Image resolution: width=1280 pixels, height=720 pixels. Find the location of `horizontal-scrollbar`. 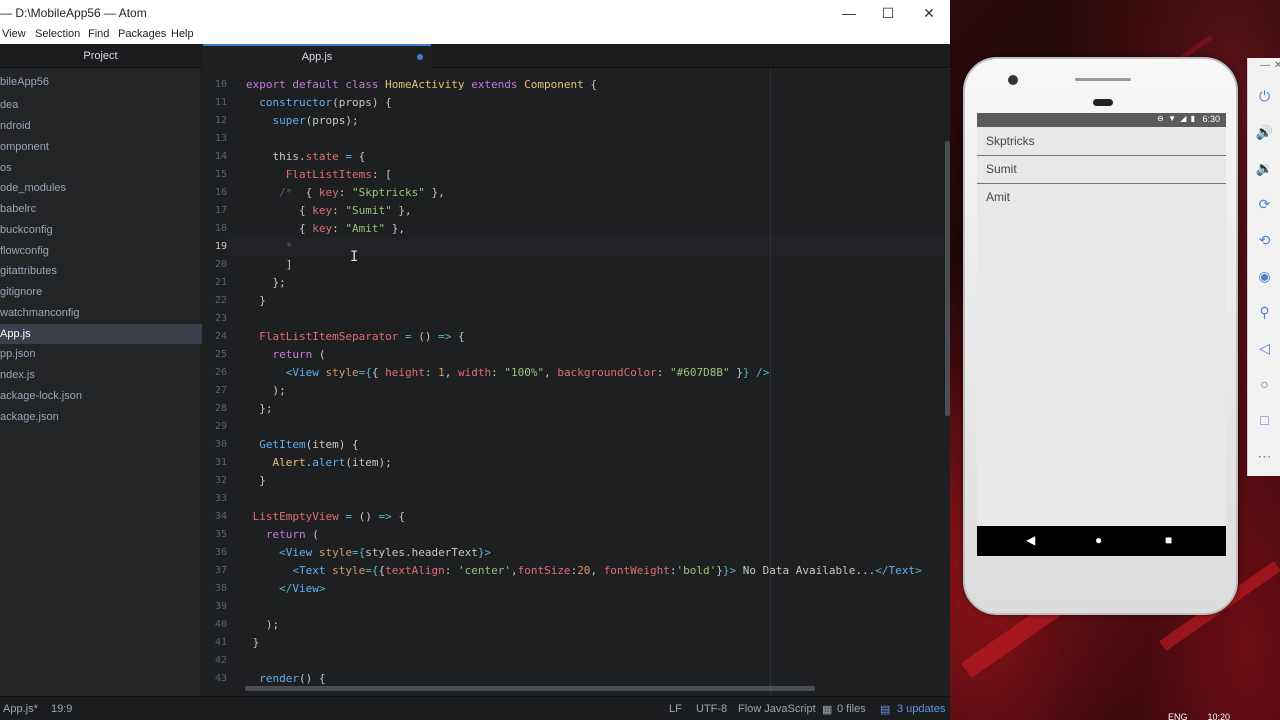

horizontal-scrollbar is located at coordinates (530, 688).